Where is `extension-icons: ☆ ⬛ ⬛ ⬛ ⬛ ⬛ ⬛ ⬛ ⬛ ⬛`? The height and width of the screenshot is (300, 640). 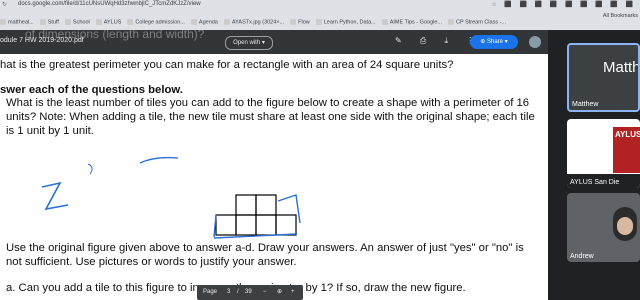
extension-icons: ☆ ⬛ ⬛ ⬛ ⬛ ⬛ ⬛ ⬛ ⬛ ⬛ is located at coordinates (563, 4).